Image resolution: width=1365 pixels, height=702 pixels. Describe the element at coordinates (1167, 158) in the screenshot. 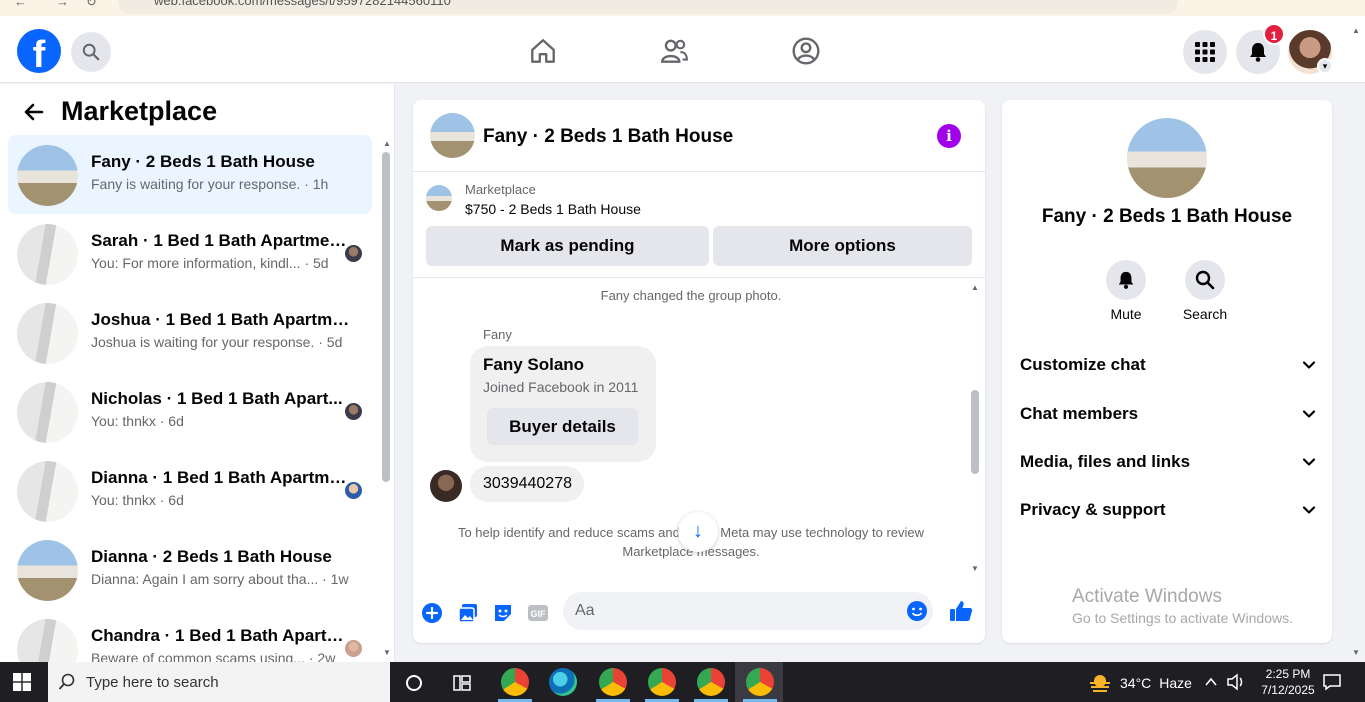

I see `chat-photo-large` at that location.